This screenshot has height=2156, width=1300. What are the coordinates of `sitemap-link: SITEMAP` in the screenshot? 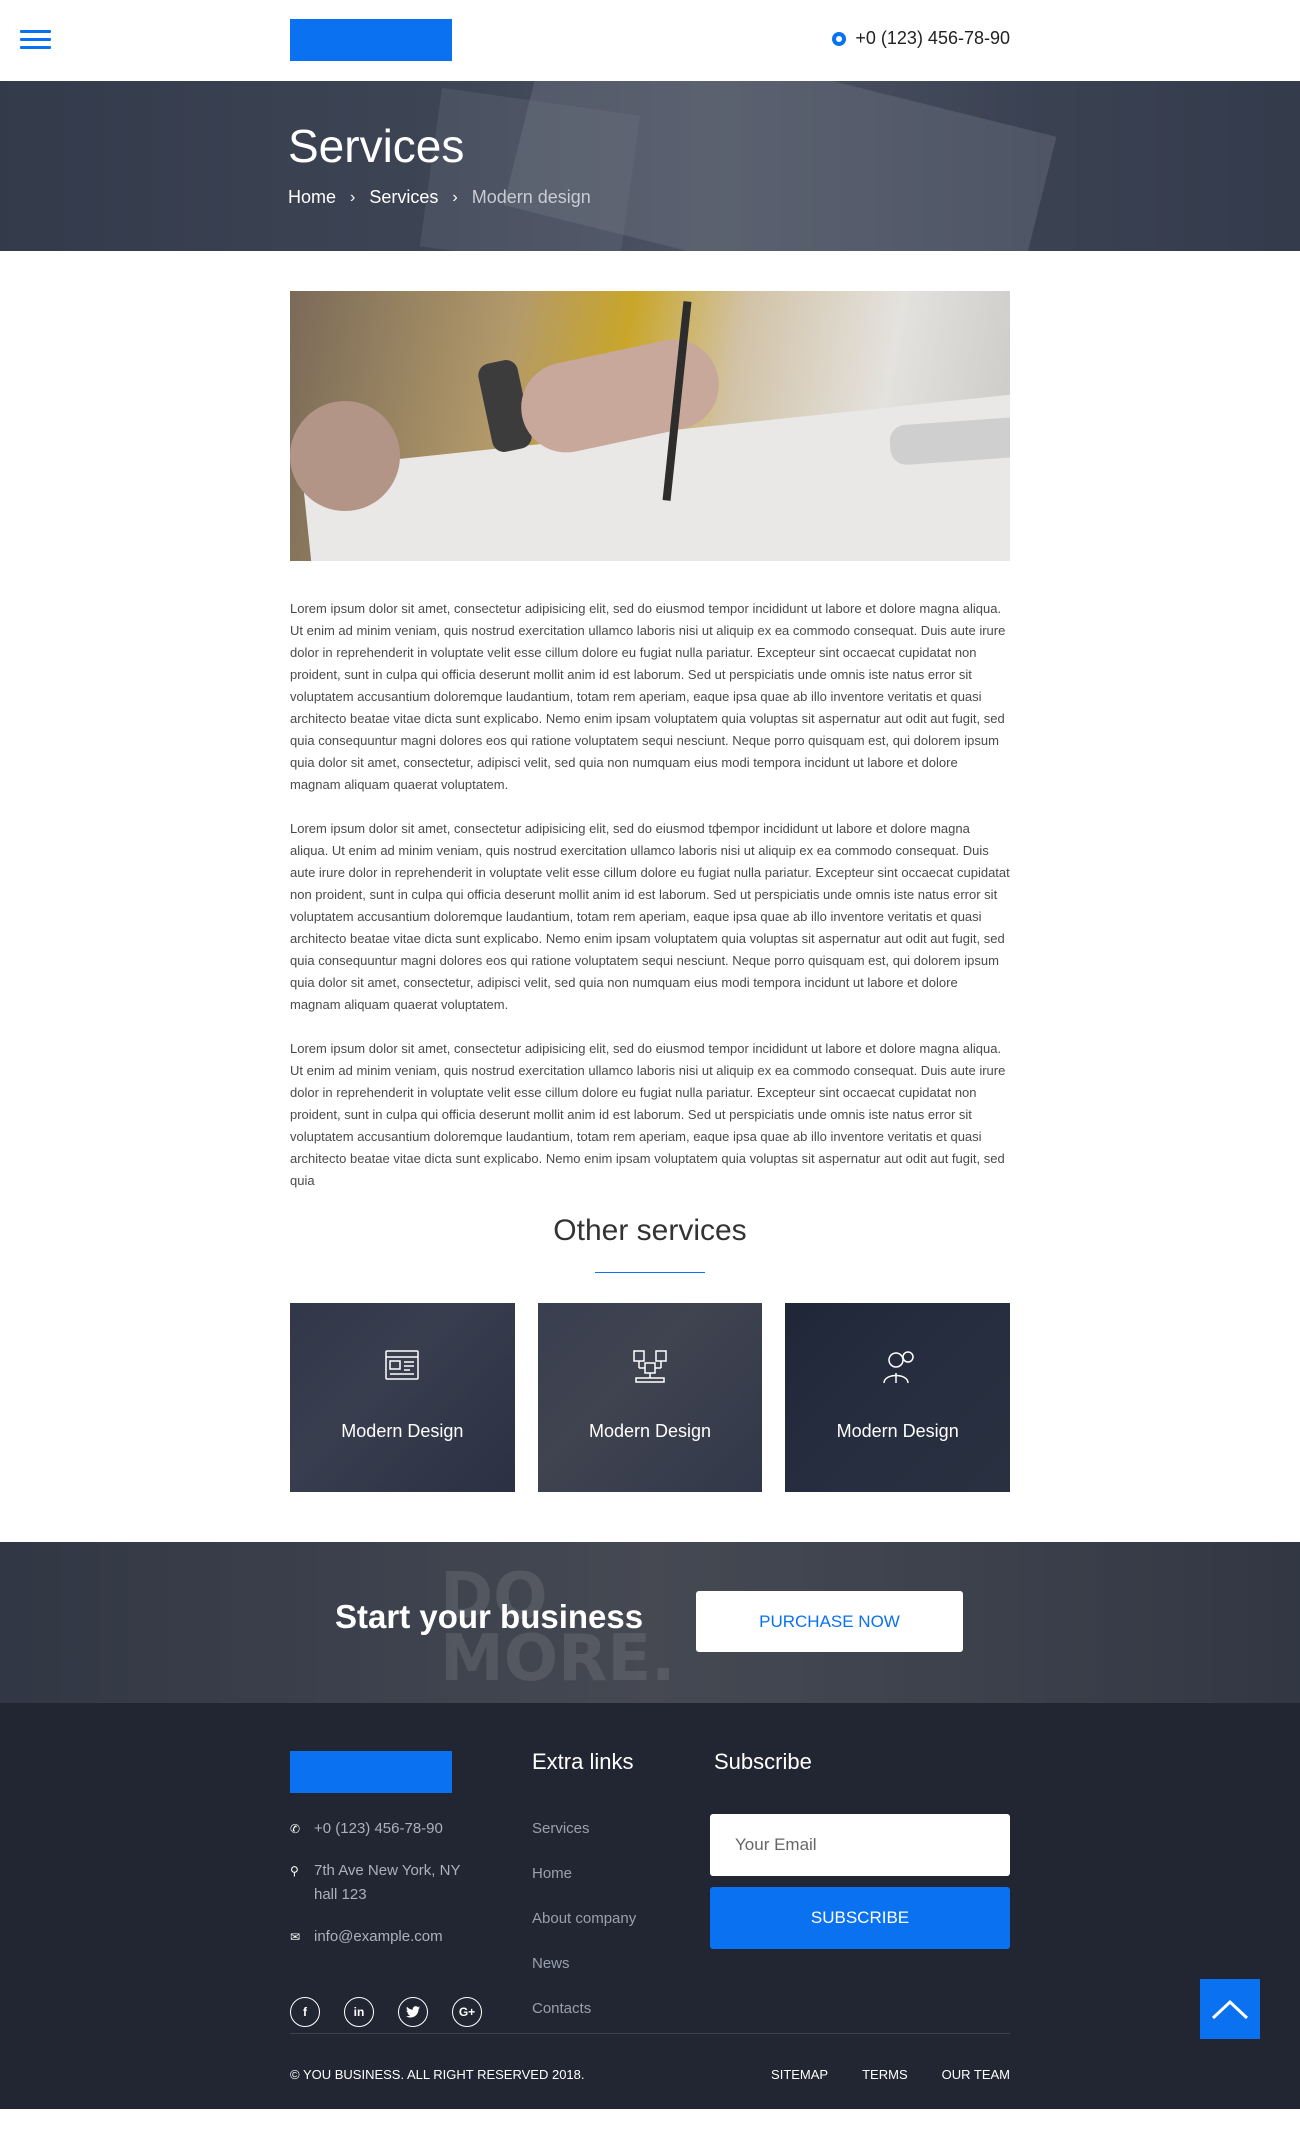 It's located at (799, 2074).